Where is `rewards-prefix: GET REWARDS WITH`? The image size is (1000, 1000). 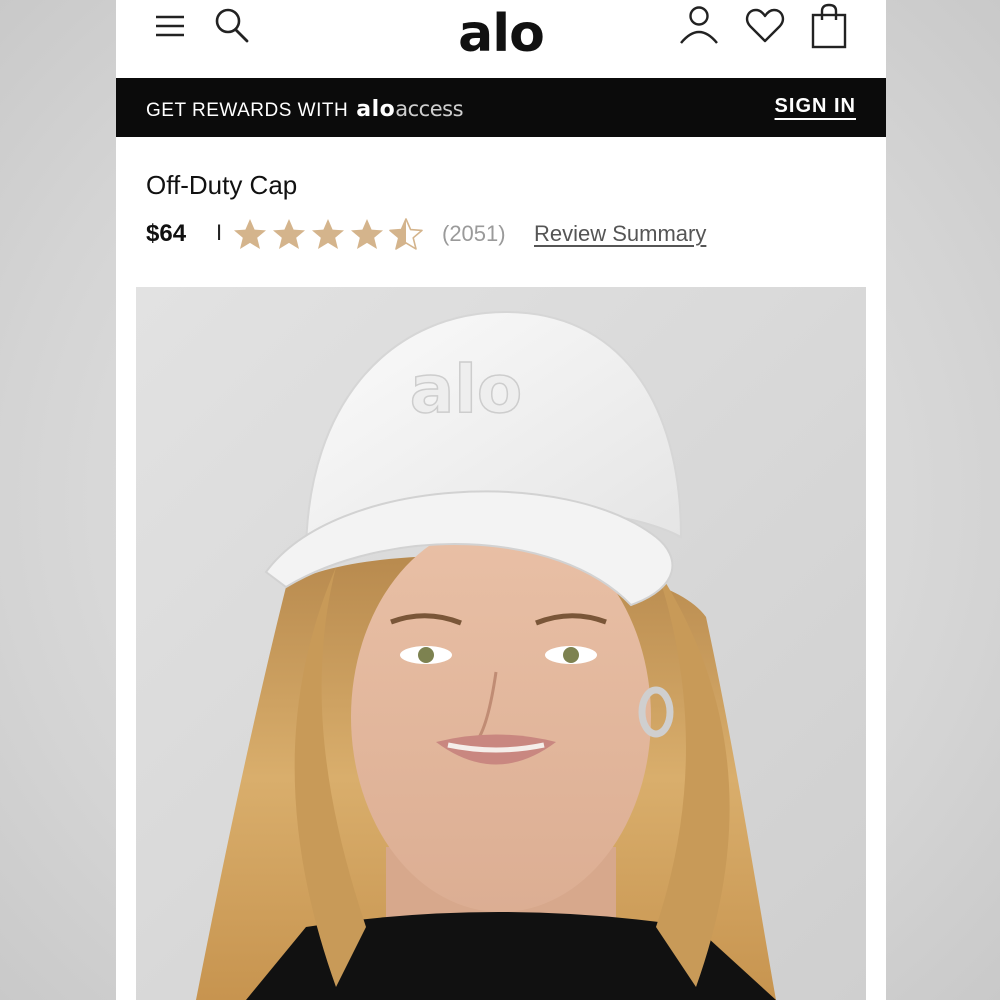
rewards-prefix: GET REWARDS WITH is located at coordinates (247, 110).